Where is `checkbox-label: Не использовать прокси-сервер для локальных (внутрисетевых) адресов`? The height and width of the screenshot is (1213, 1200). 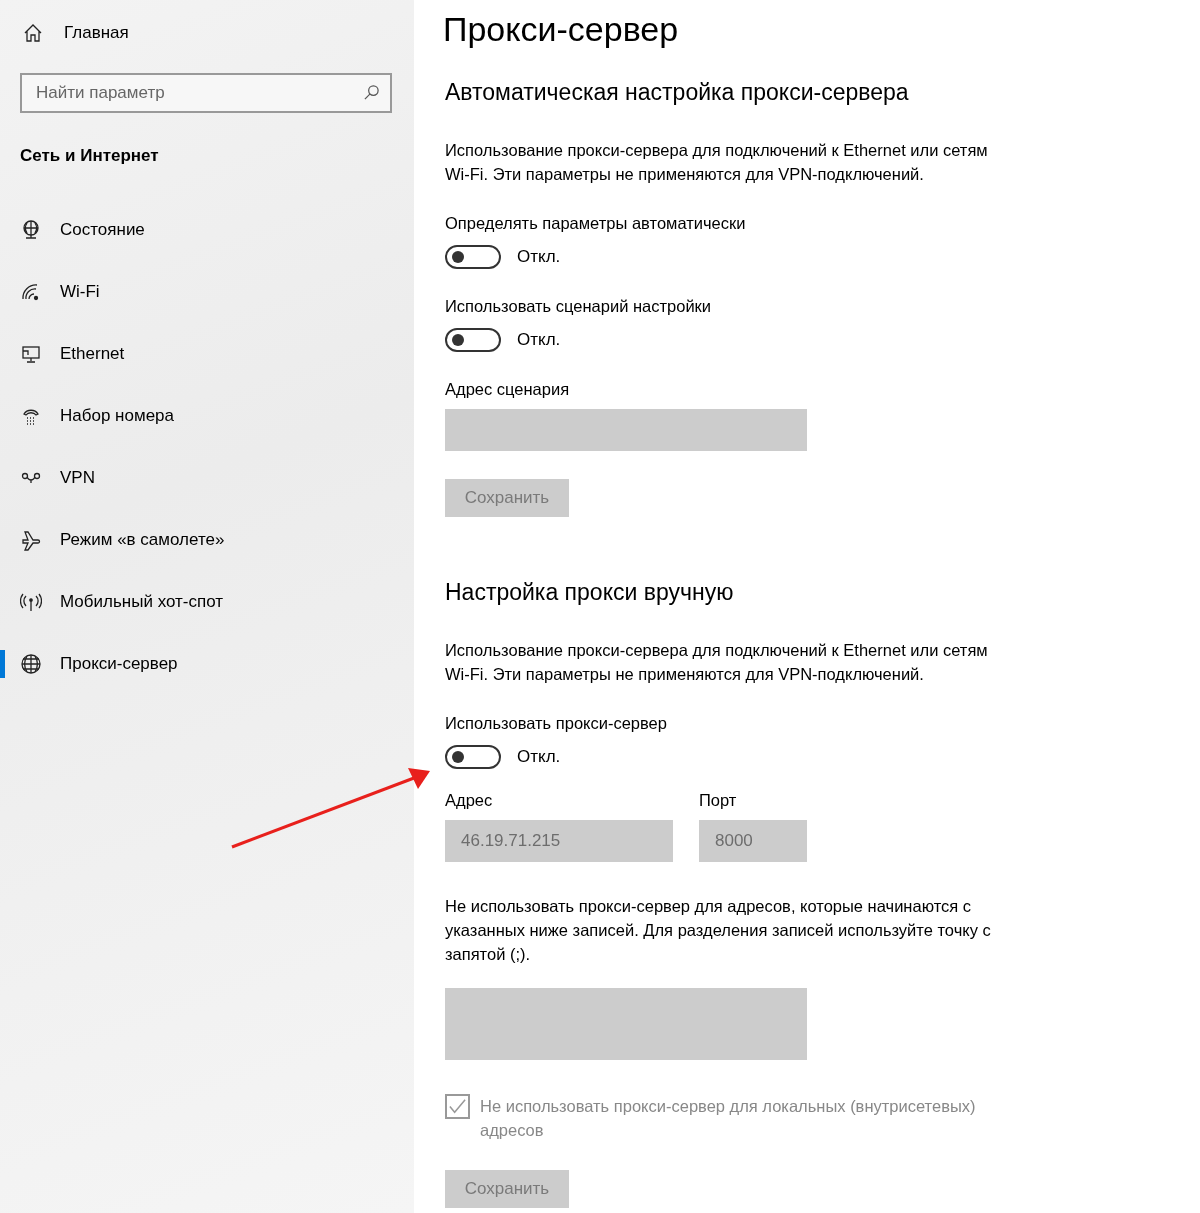
checkbox-label: Не использовать прокси-сервер для локальных (внутрисетевых) адресов is located at coordinates (728, 1118).